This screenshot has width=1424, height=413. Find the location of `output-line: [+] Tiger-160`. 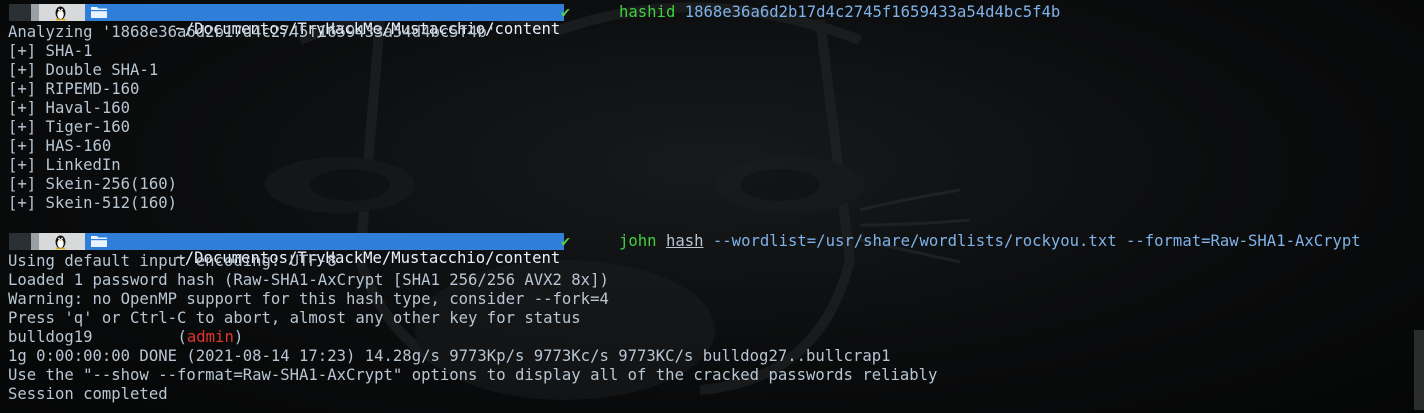

output-line: [+] Tiger-160 is located at coordinates (69, 127).